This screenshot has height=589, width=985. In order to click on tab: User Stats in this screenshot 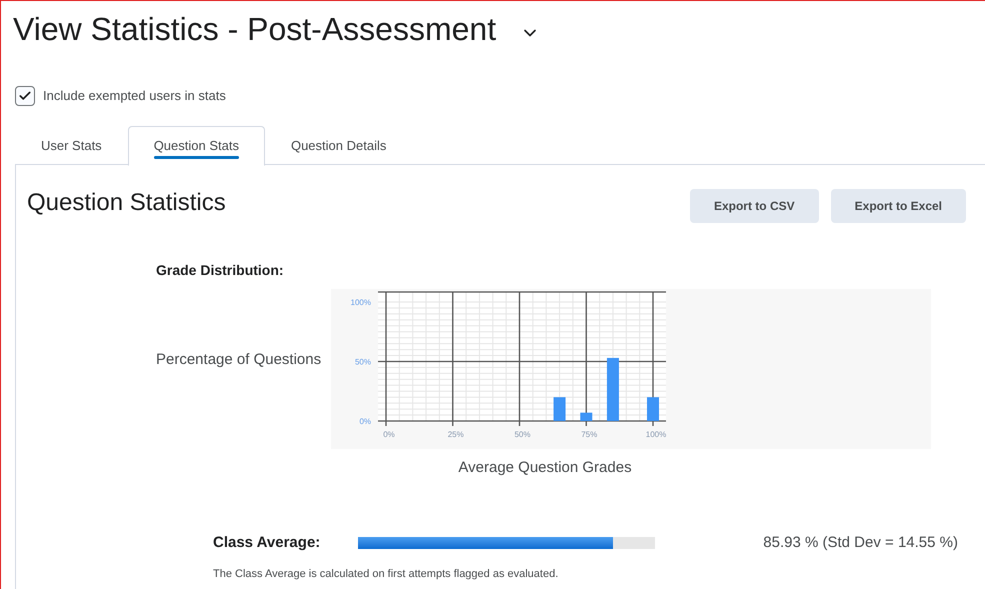, I will do `click(71, 146)`.